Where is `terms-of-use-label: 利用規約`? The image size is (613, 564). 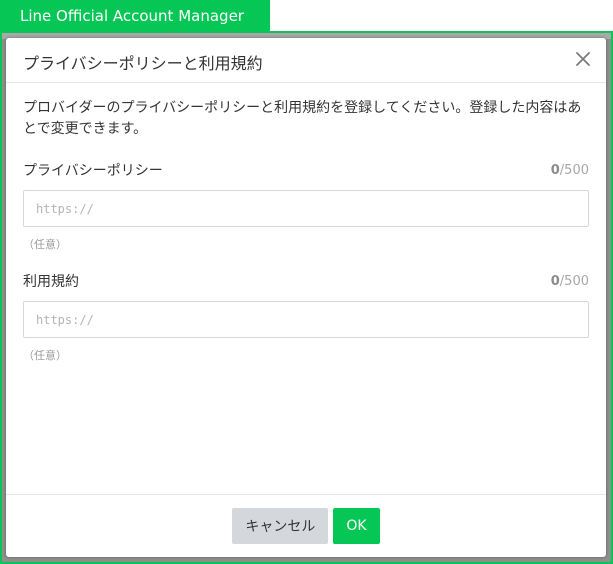
terms-of-use-label: 利用規約 is located at coordinates (51, 282).